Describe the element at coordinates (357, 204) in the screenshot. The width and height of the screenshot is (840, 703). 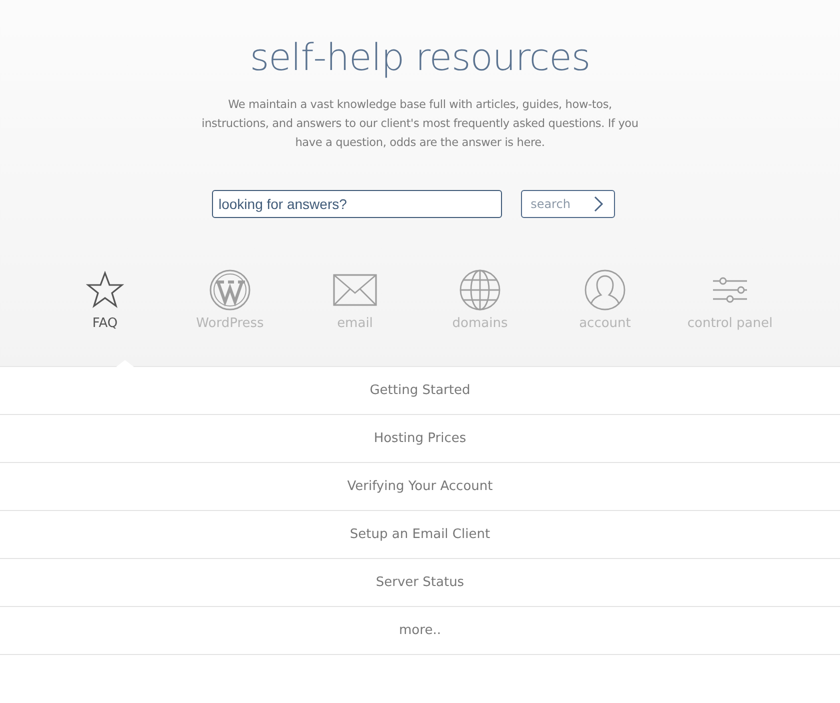
I see `search-field: looking for answers?` at that location.